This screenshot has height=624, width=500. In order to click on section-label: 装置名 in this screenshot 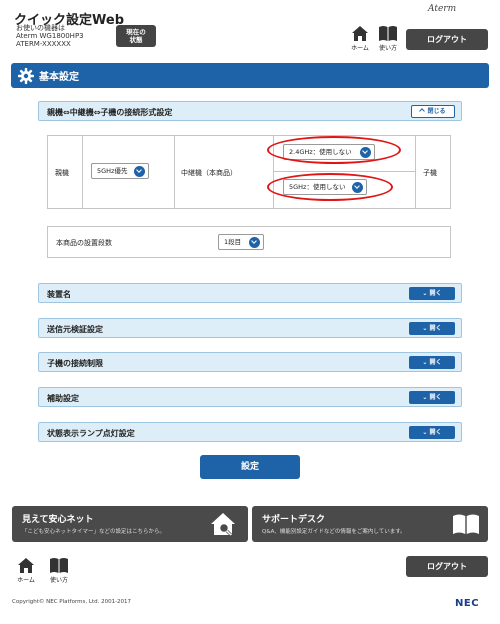, I will do `click(59, 294)`.